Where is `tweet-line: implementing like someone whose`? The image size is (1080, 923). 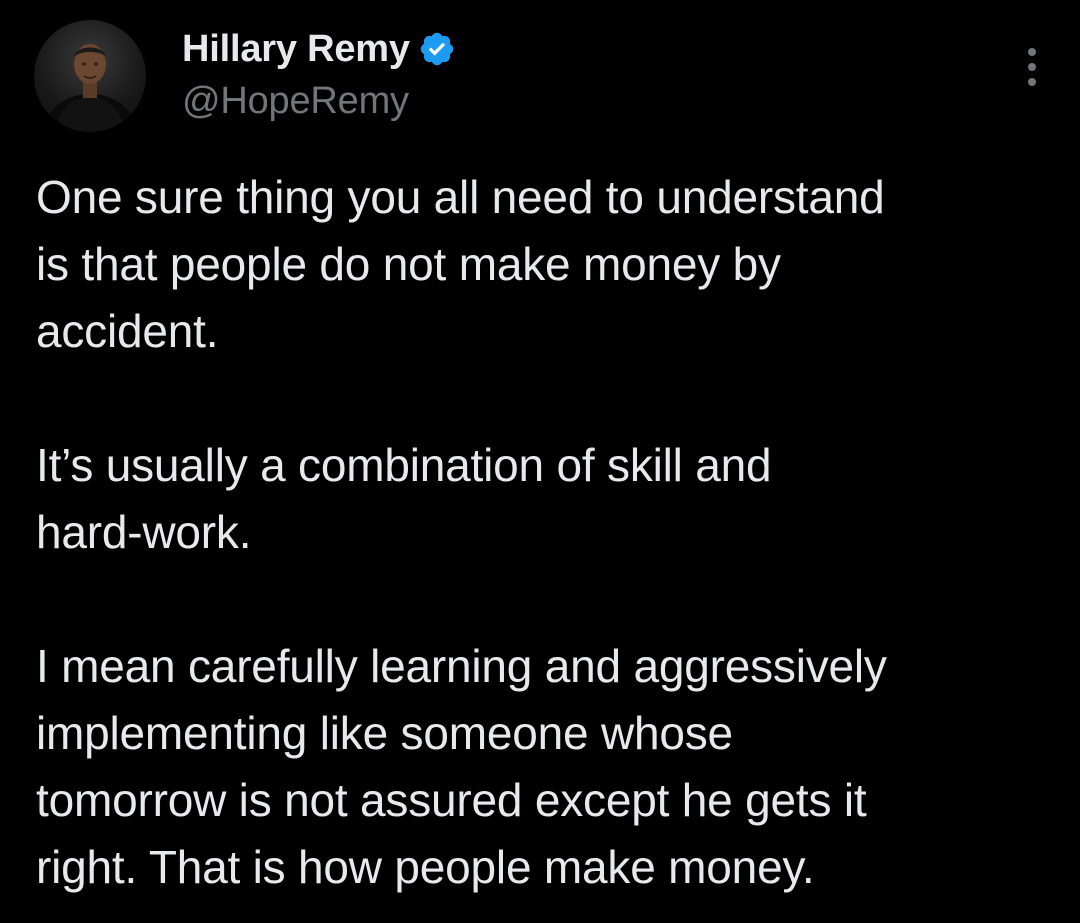
tweet-line: implementing like someone whose is located at coordinates (384, 733).